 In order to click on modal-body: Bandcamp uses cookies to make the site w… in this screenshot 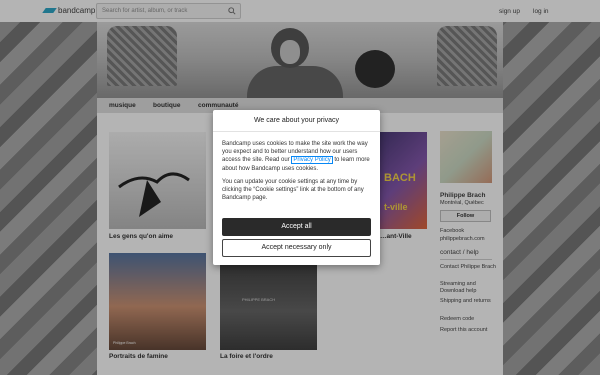, I will do `click(297, 171)`.